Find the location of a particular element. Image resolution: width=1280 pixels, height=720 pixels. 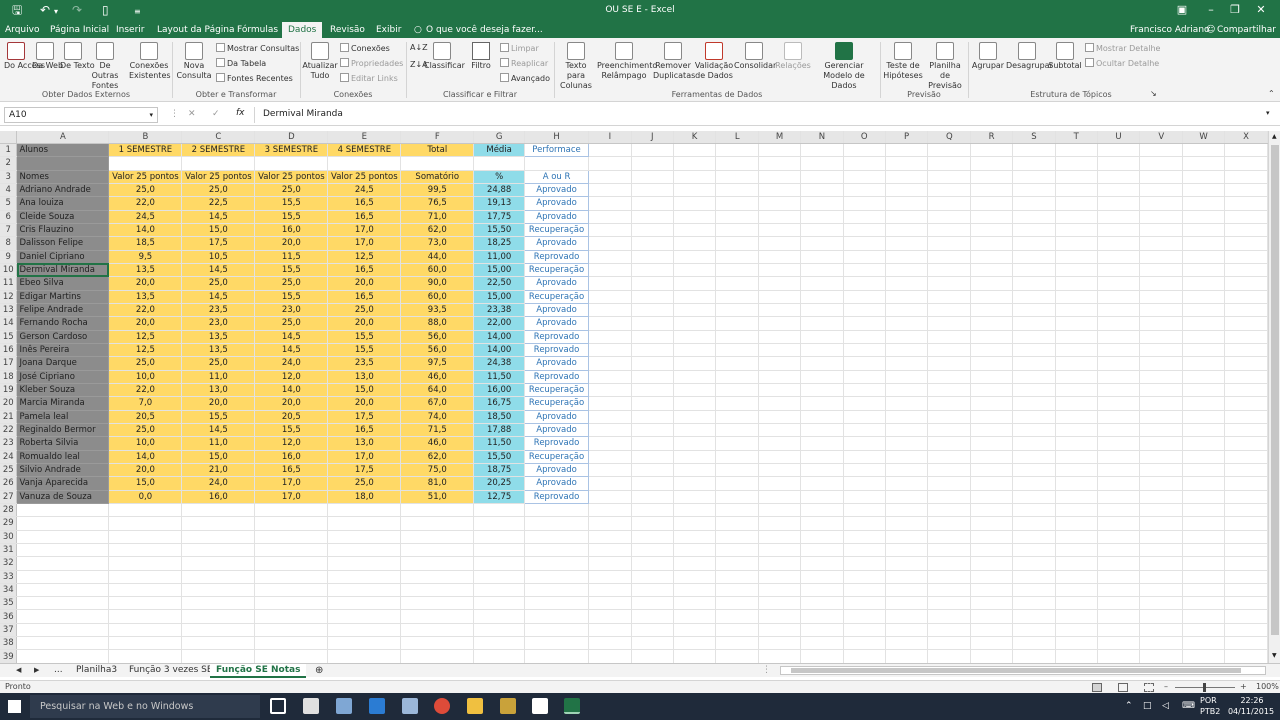

cell: 4 SEMESTRE is located at coordinates (364, 150).